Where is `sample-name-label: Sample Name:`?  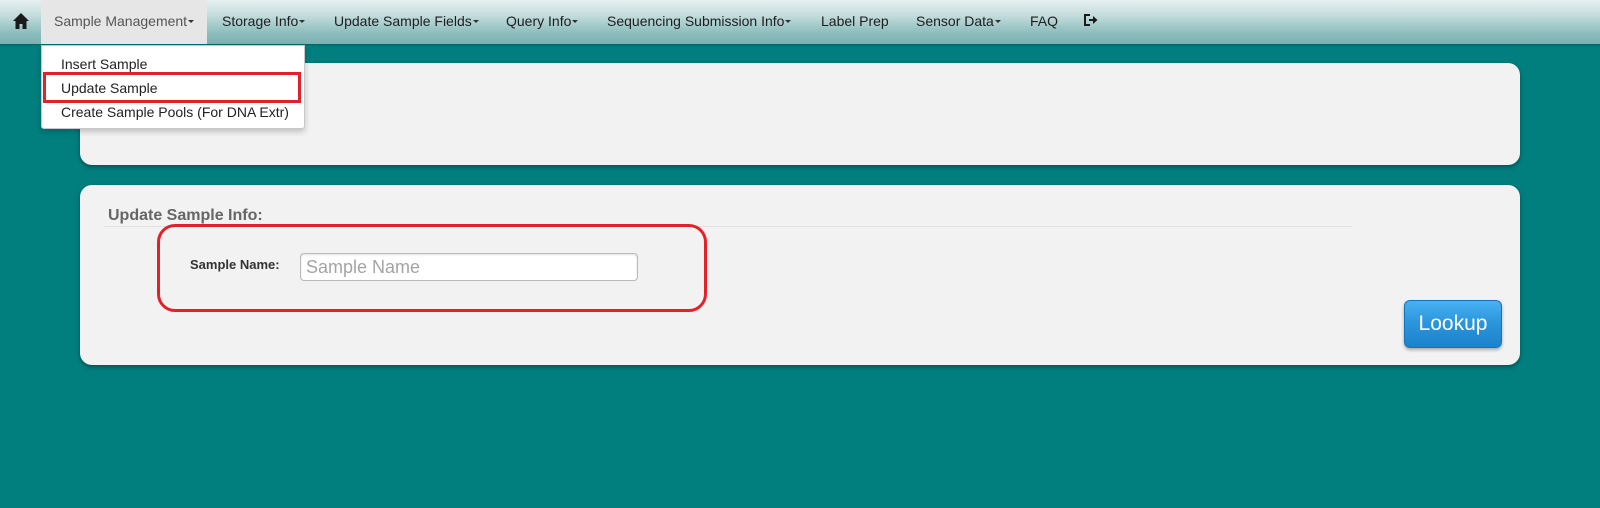 sample-name-label: Sample Name: is located at coordinates (235, 264).